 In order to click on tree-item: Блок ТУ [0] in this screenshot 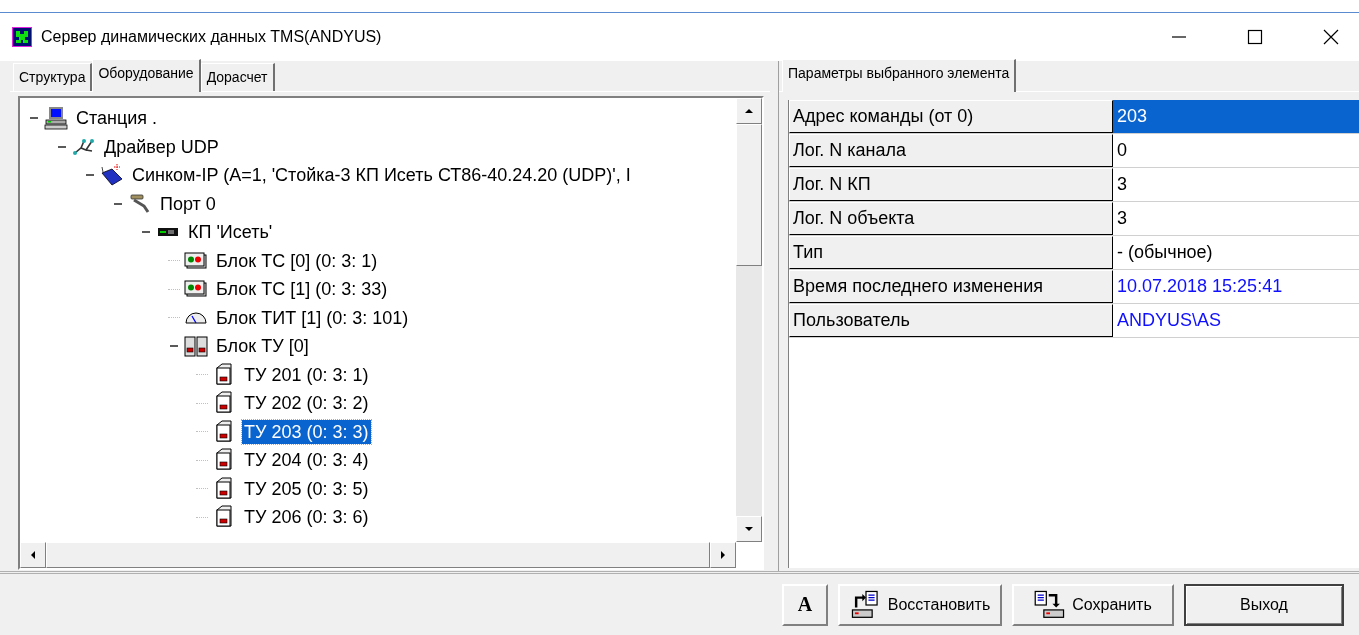, I will do `click(262, 346)`.